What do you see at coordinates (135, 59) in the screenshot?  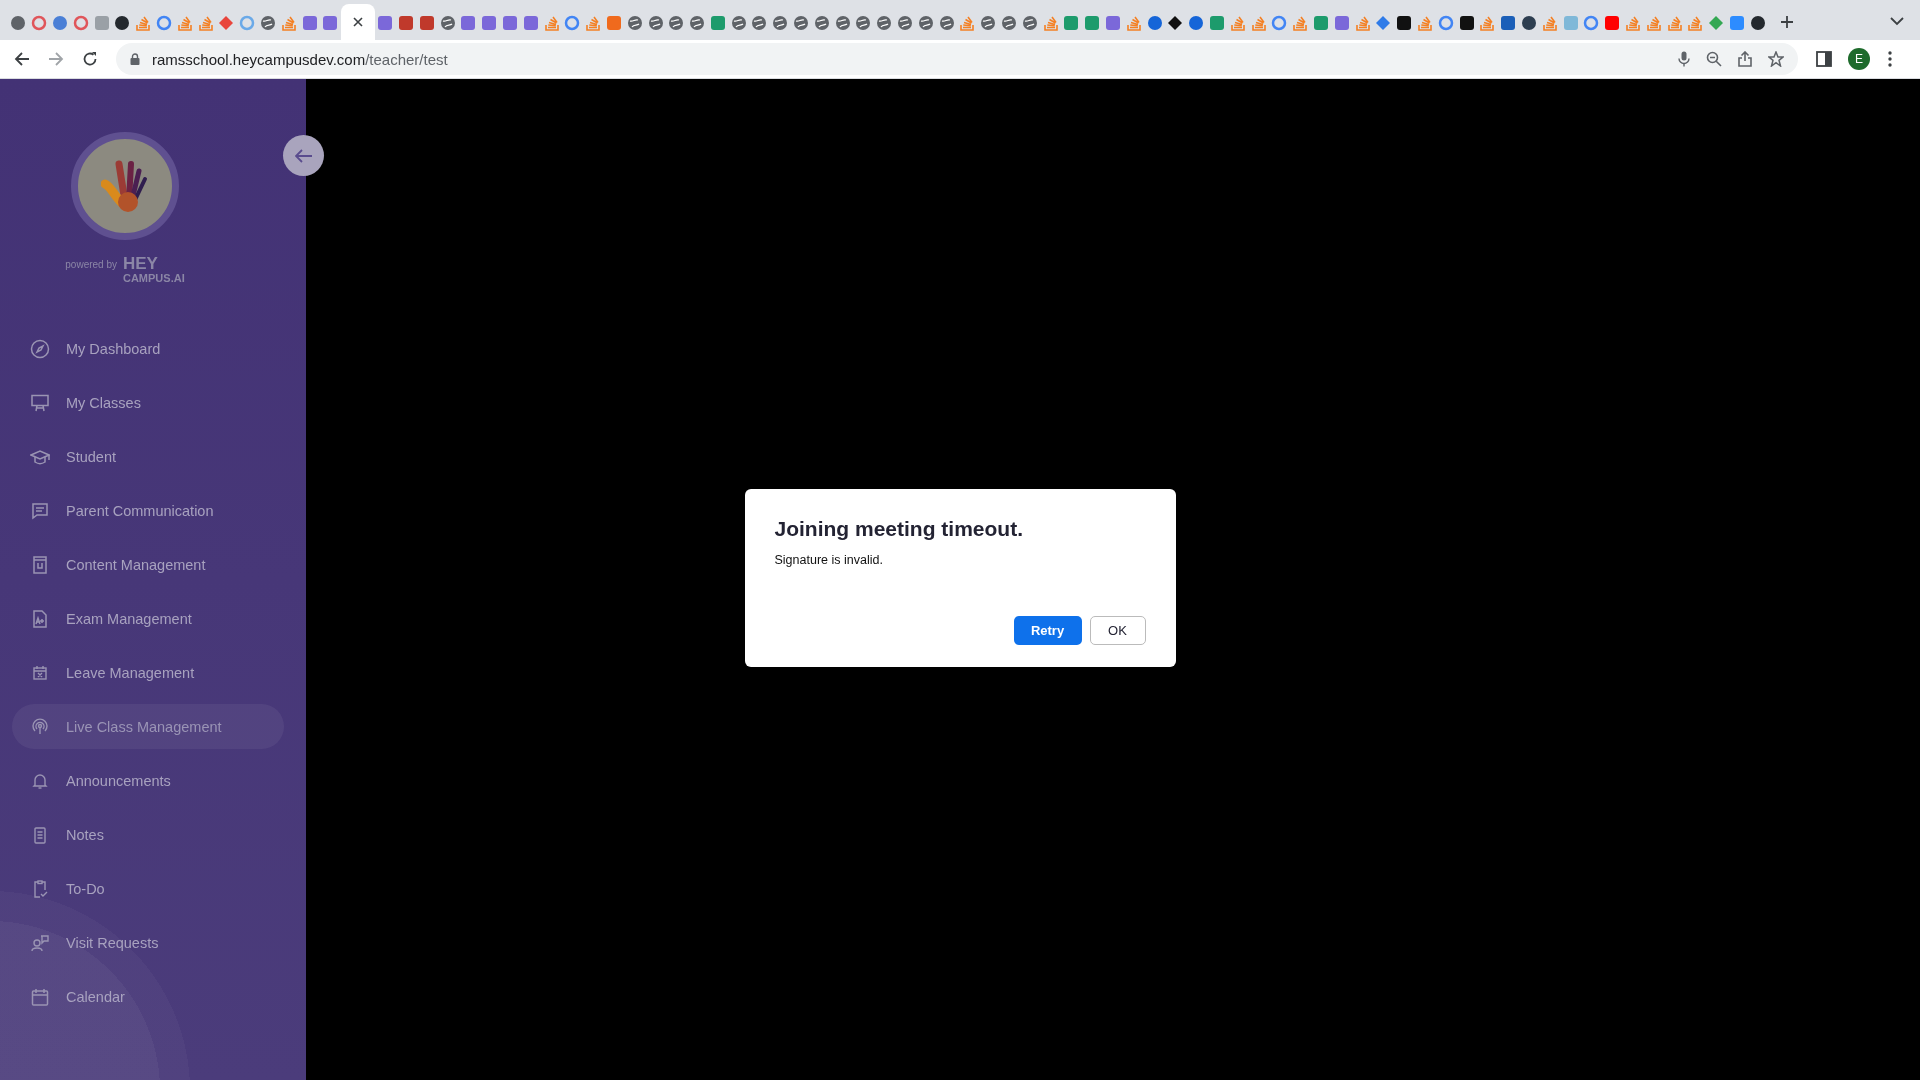 I see `lock-icon` at bounding box center [135, 59].